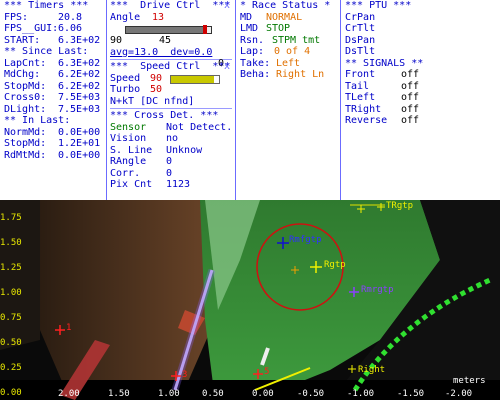 The image size is (500, 400). What do you see at coordinates (125, 17) in the screenshot?
I see `angle-label: Angle` at bounding box center [125, 17].